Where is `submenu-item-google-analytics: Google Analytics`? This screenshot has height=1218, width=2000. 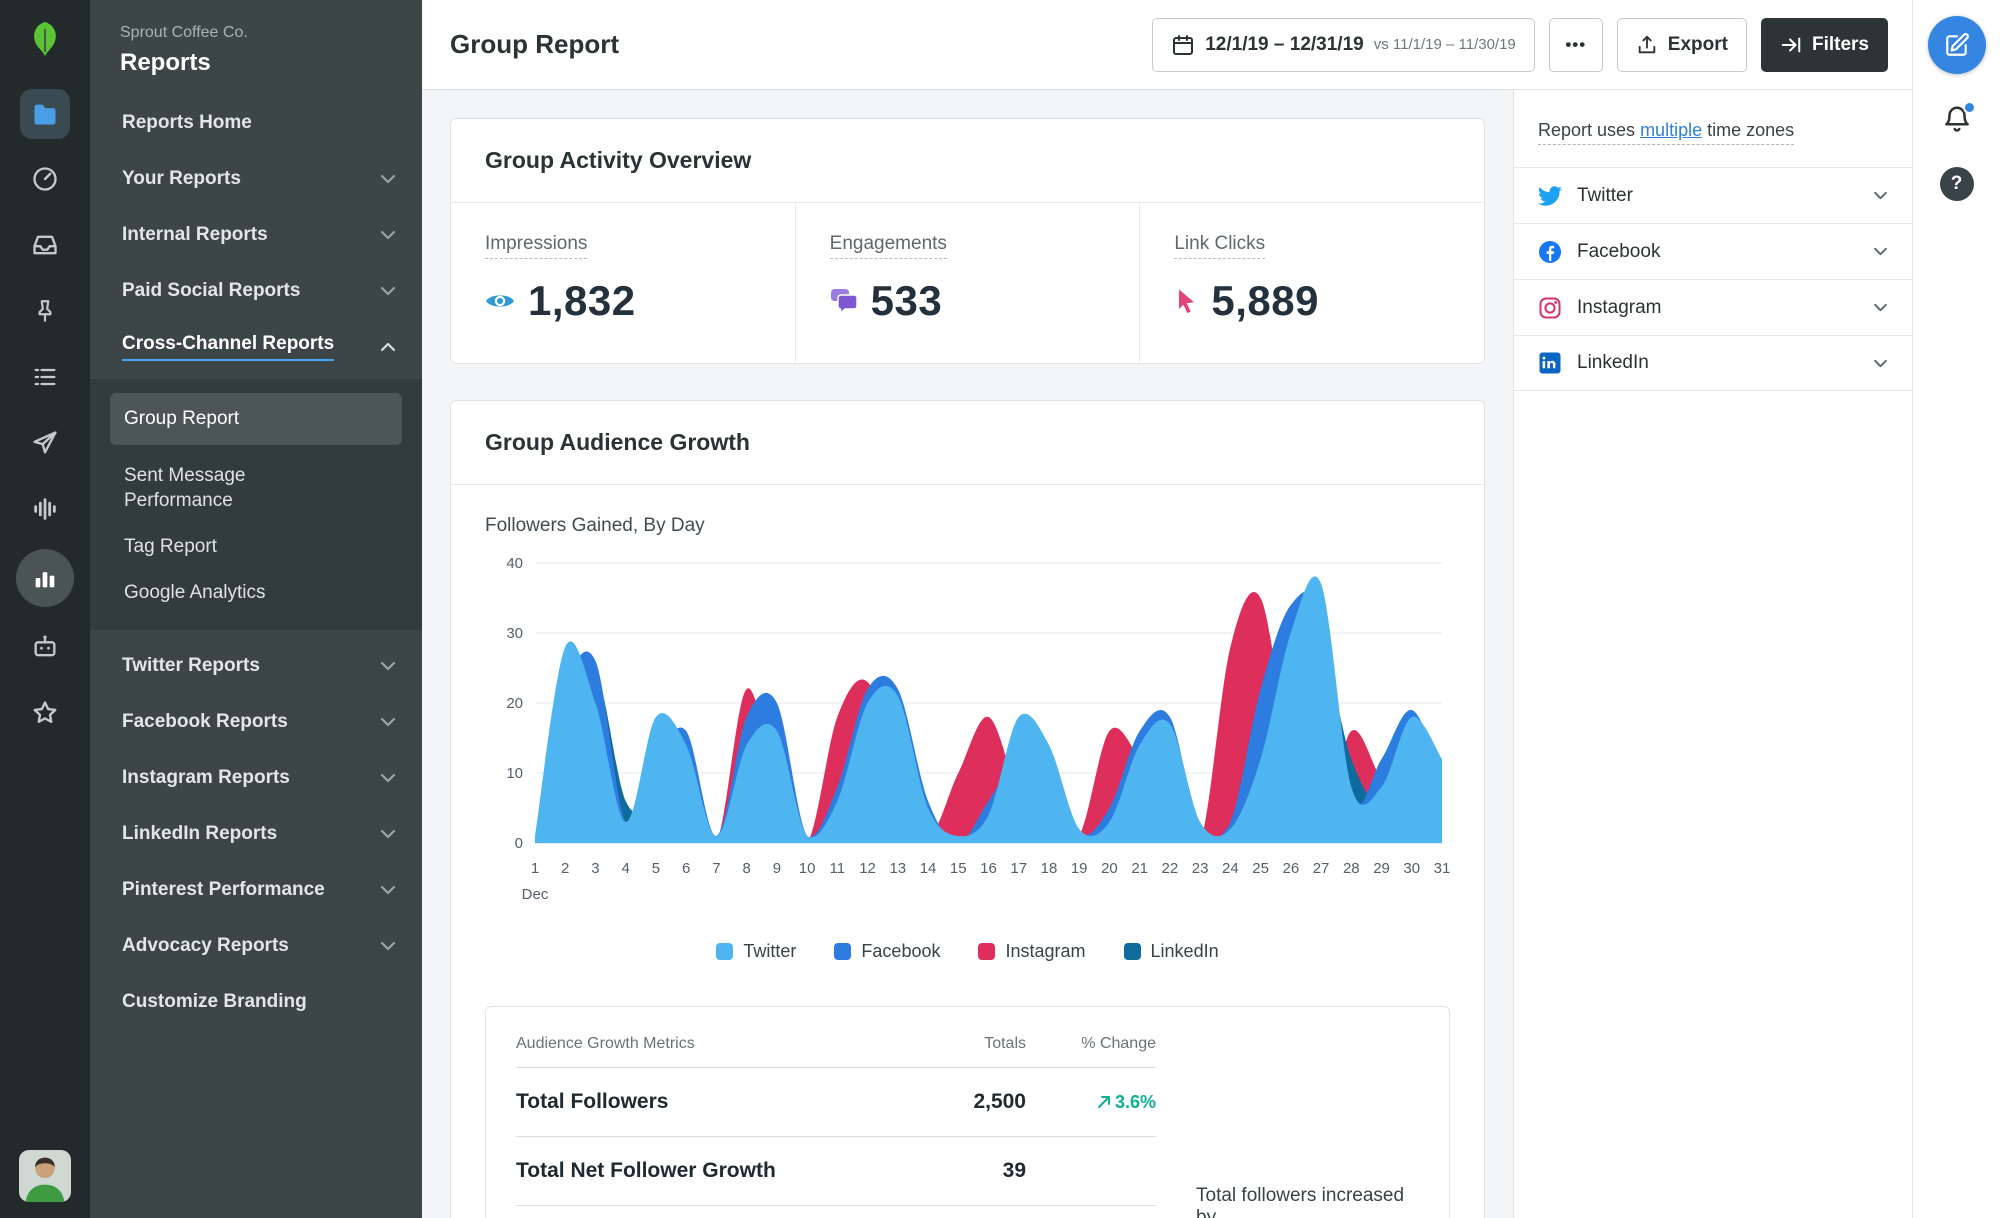 submenu-item-google-analytics: Google Analytics is located at coordinates (256, 593).